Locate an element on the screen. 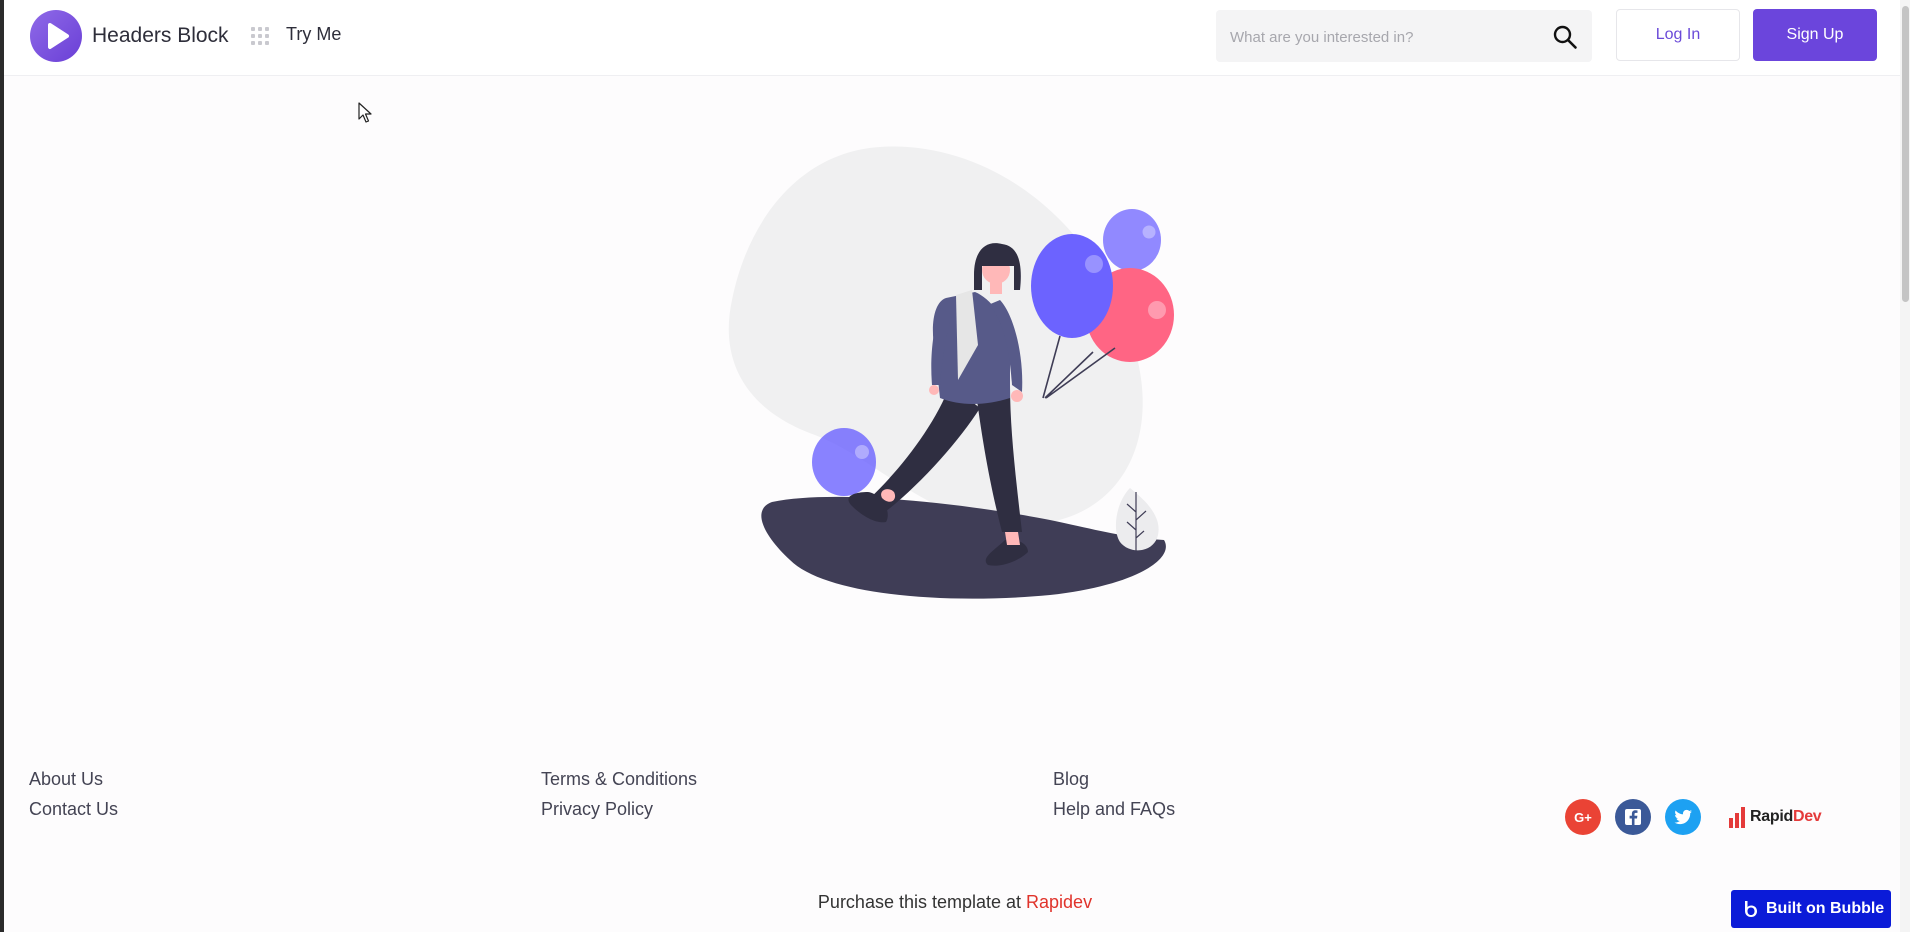 This screenshot has width=1910, height=932. rapiddev-wordmark-part1: Rapid is located at coordinates (1771, 816).